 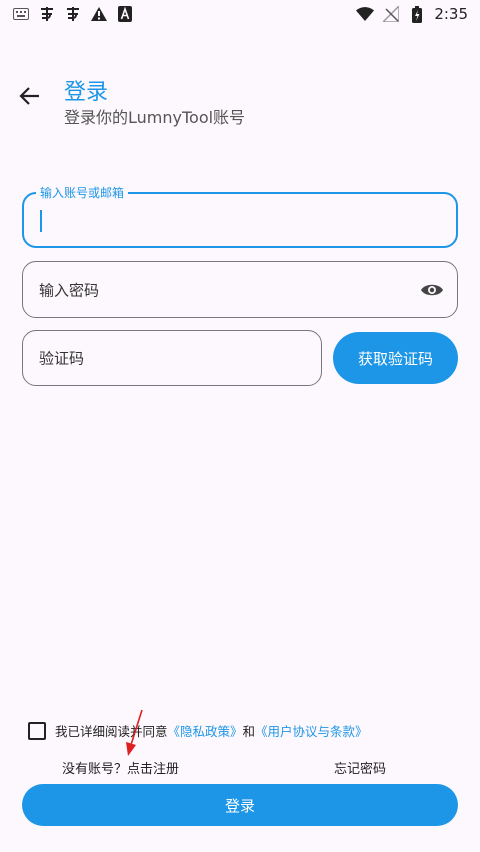 I want to click on login-button: 登录, so click(x=240, y=805).